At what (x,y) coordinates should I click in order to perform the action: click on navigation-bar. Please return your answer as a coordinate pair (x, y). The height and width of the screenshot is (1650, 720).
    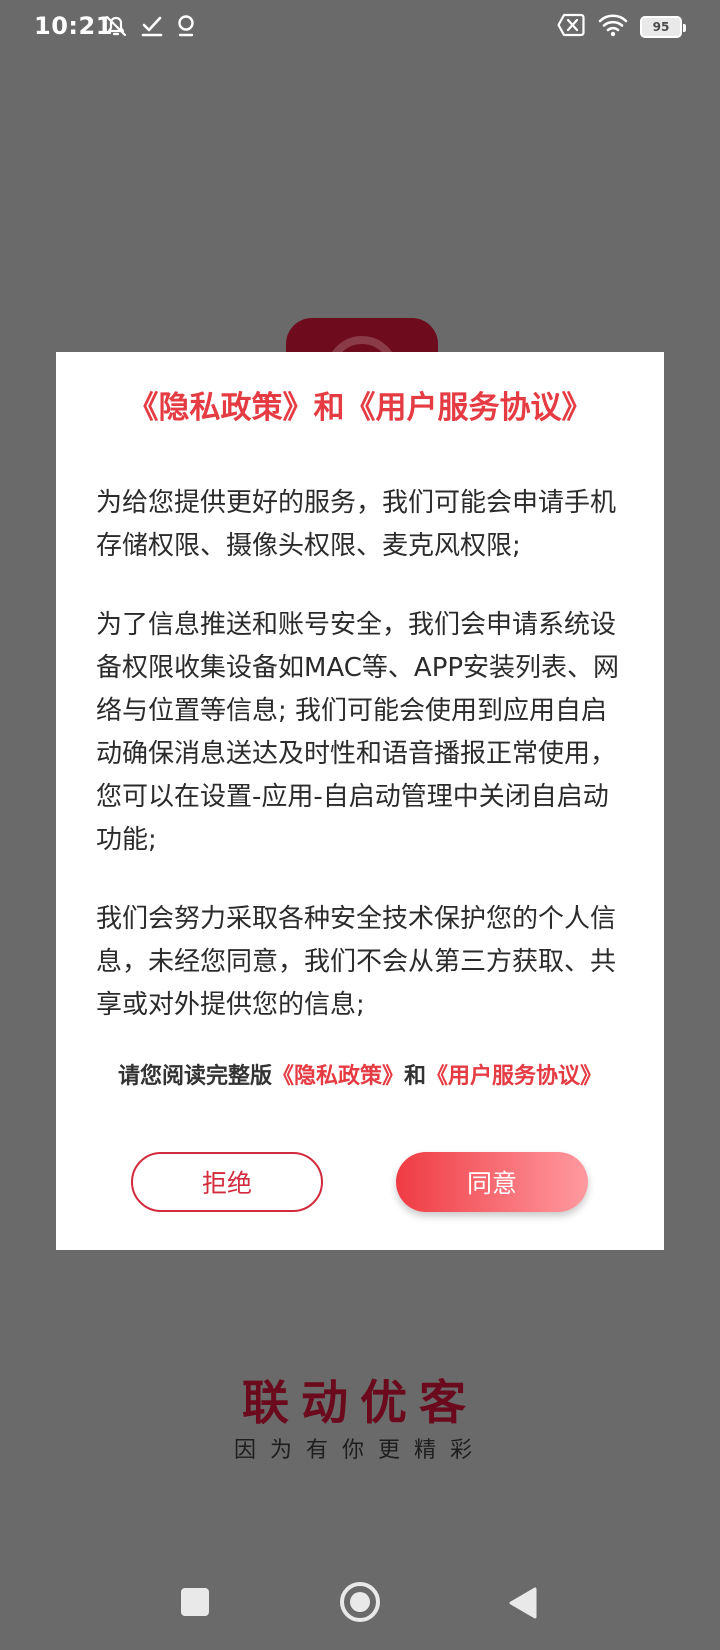
    Looking at the image, I should click on (360, 1605).